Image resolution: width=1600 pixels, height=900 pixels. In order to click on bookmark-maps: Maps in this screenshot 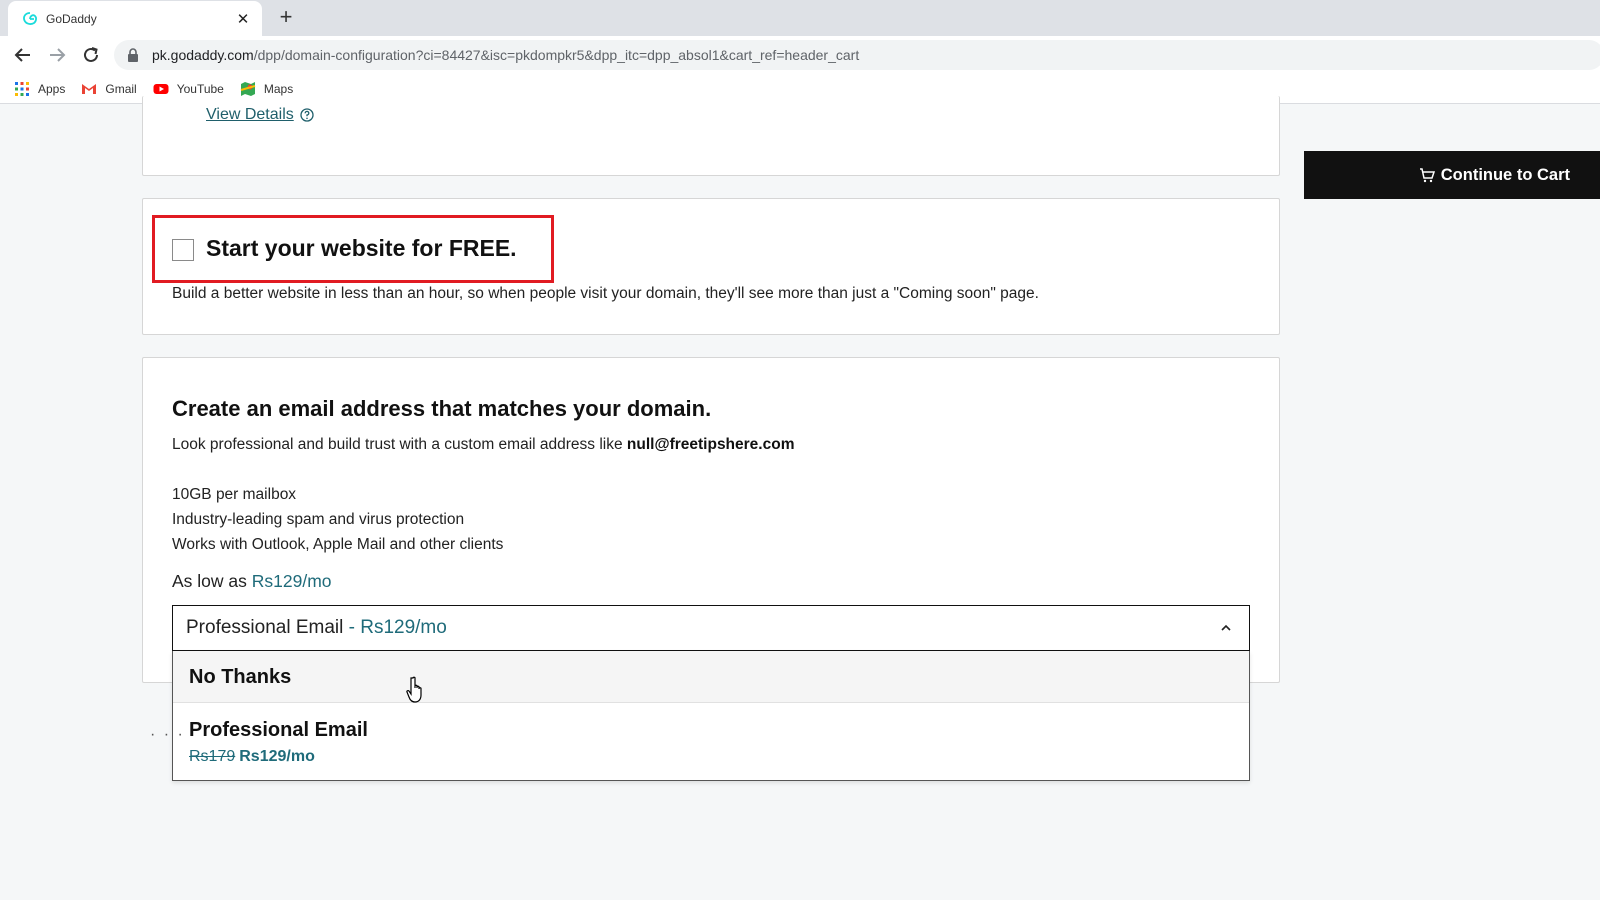, I will do `click(266, 89)`.